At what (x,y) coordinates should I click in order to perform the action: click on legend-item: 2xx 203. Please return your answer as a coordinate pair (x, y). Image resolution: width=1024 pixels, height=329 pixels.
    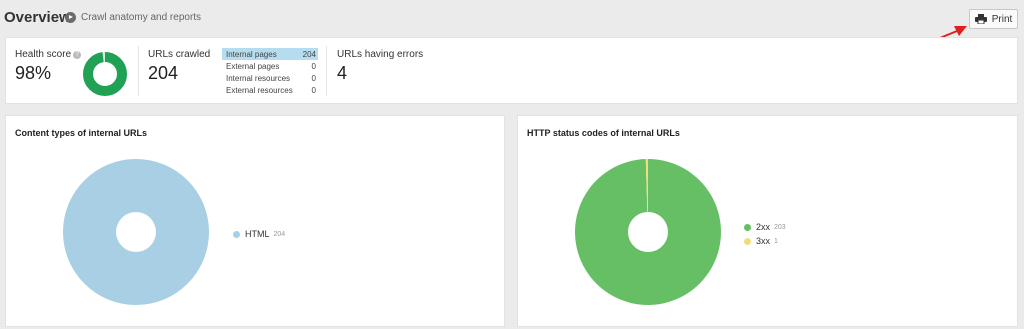
    Looking at the image, I should click on (765, 227).